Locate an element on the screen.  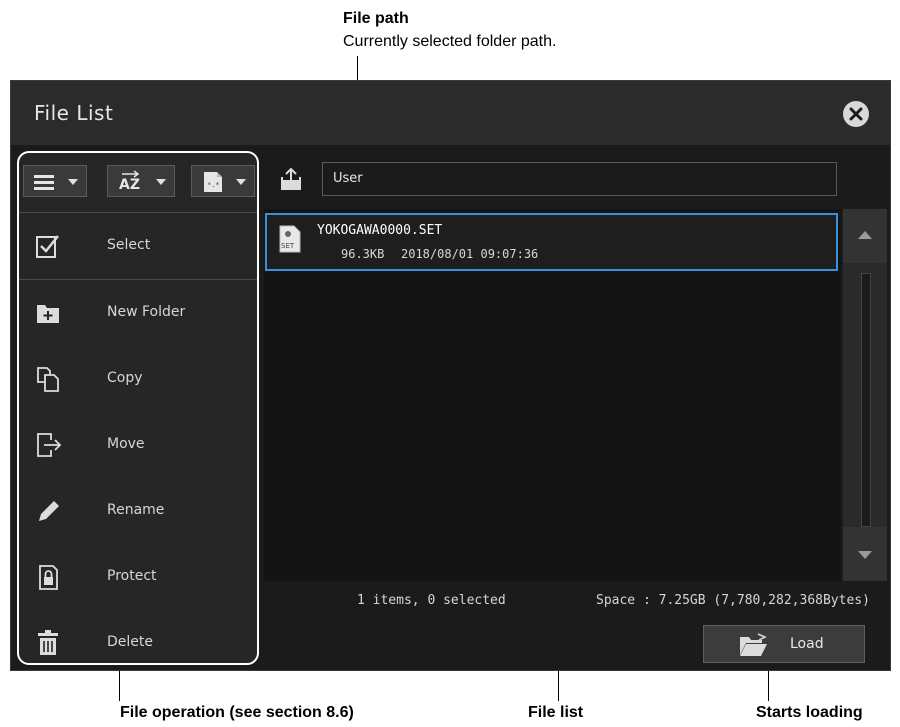
op-move: Move is located at coordinates (138, 445).